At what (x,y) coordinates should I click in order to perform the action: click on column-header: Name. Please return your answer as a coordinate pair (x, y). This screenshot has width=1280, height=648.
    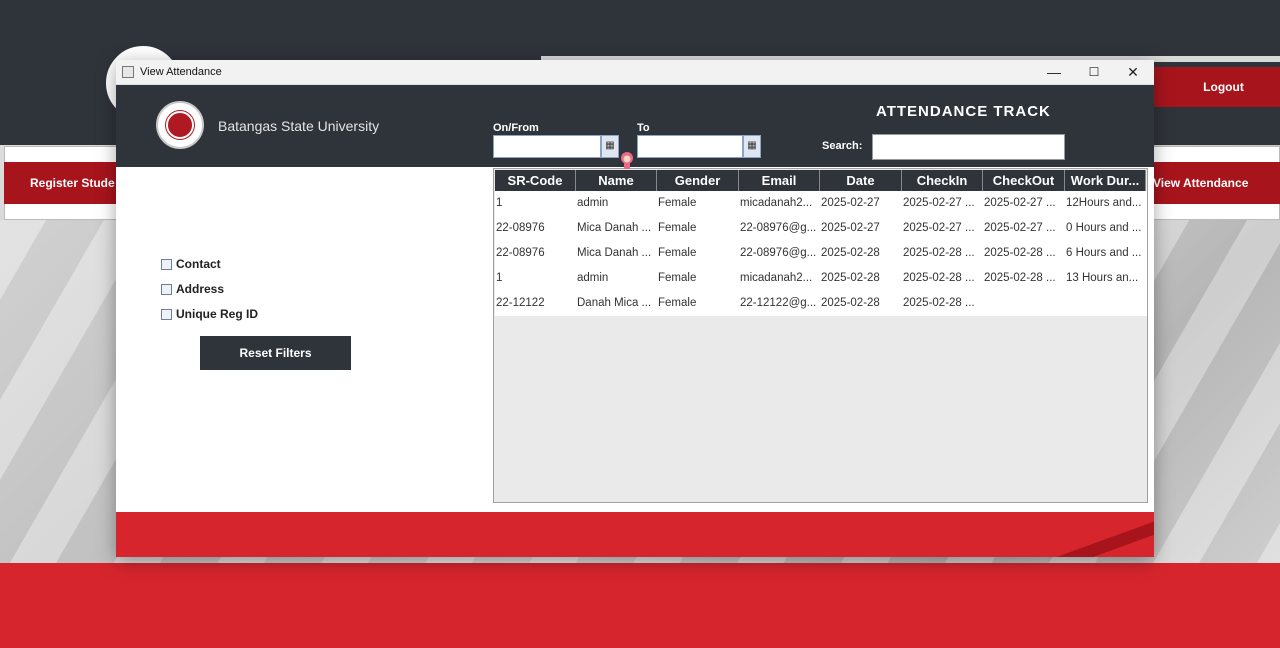
    Looking at the image, I should click on (616, 180).